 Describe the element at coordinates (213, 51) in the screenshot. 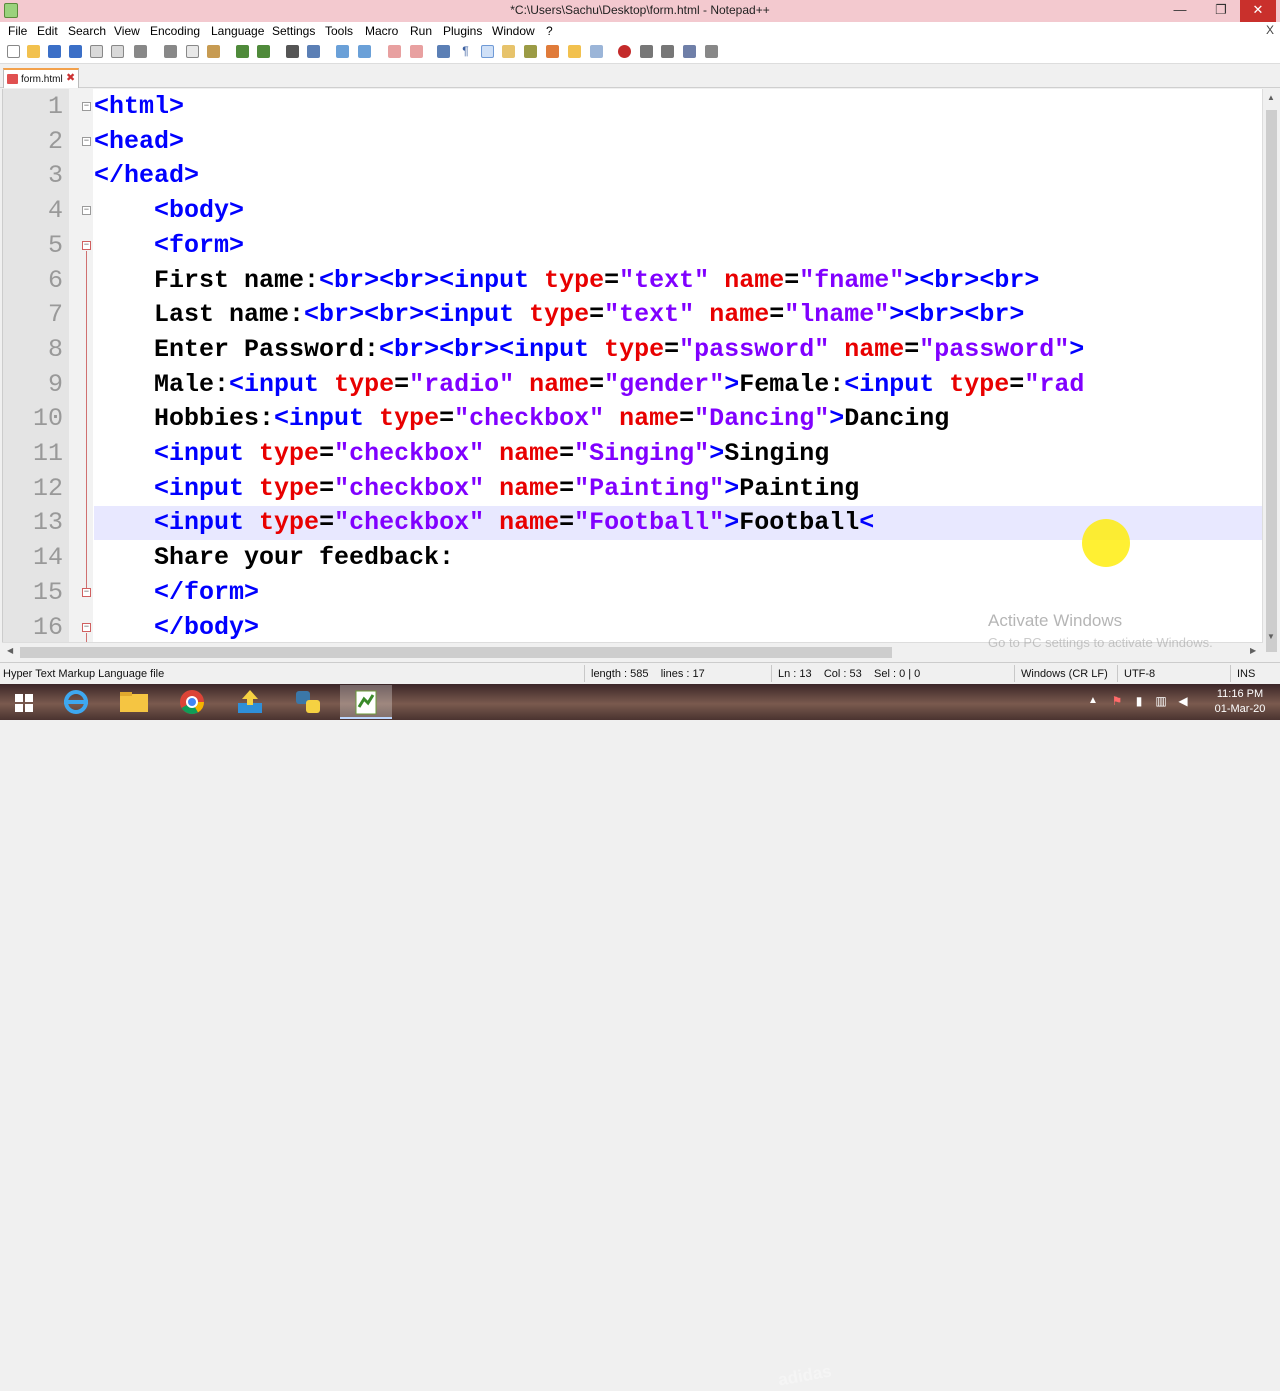

I see `paste-icon` at that location.